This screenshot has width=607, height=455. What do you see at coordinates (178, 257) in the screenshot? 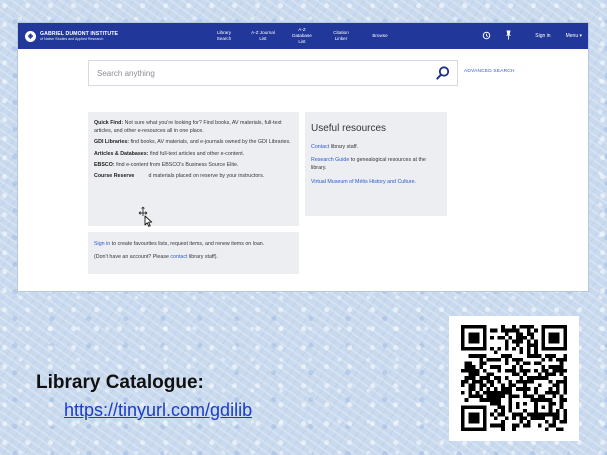
I see `contact-inline-link: contact` at bounding box center [178, 257].